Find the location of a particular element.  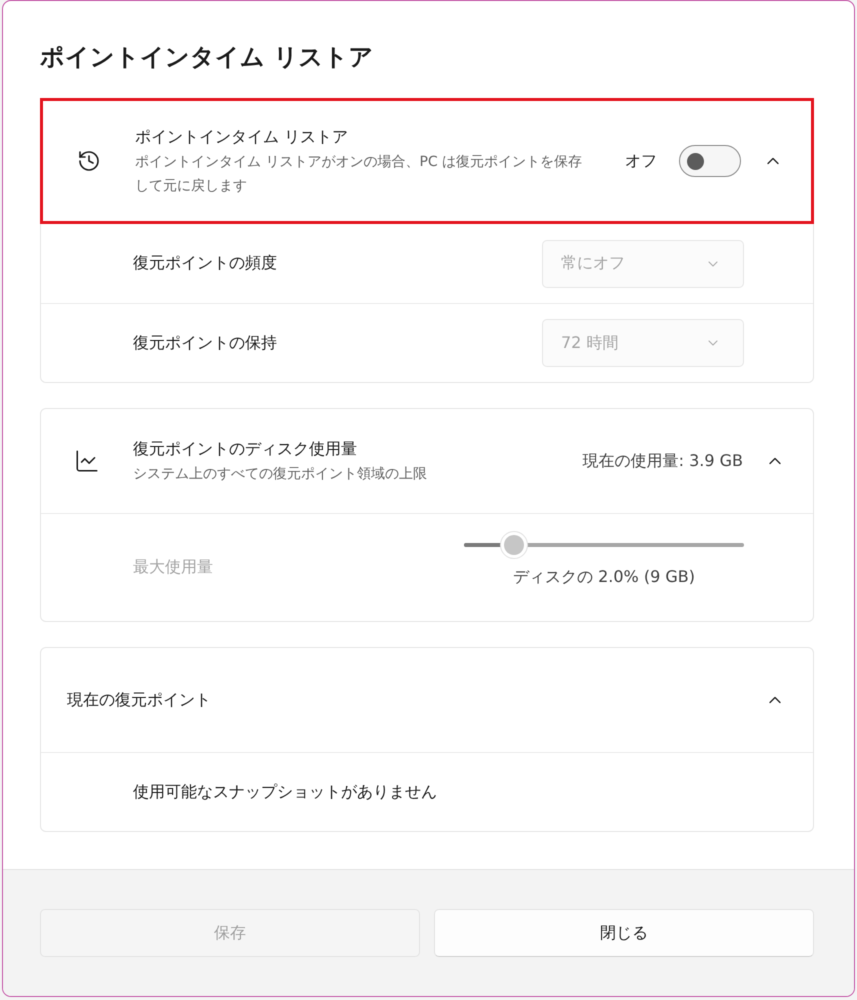

card-description: システム上のすべての復元ポイント領域の上限 is located at coordinates (280, 474).